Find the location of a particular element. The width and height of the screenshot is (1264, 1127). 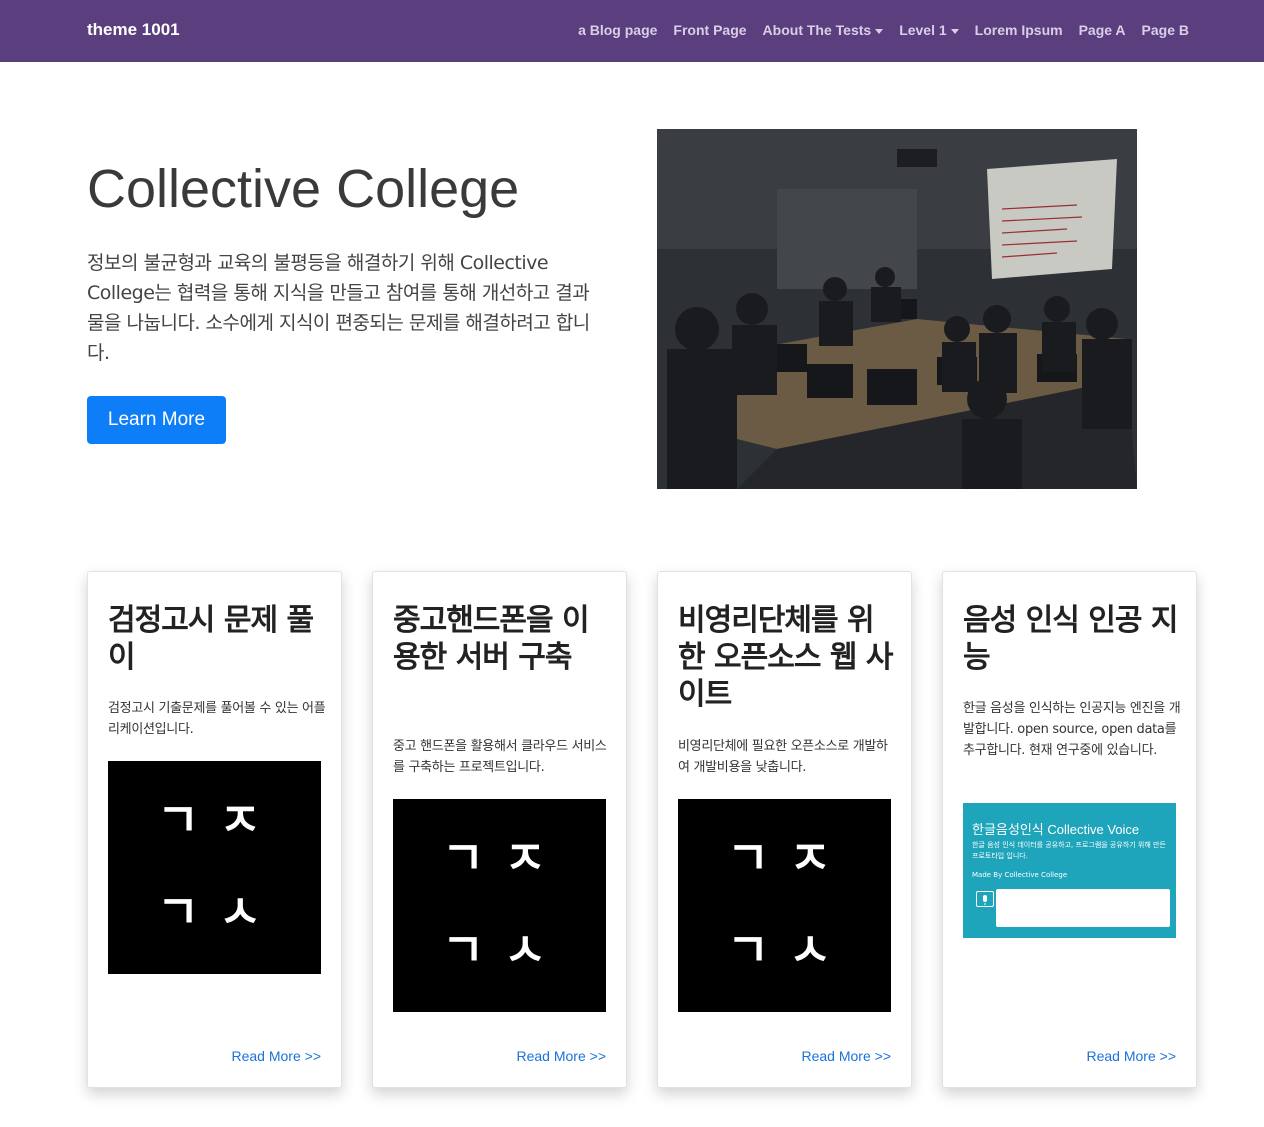

voice-text-output is located at coordinates (1083, 908).